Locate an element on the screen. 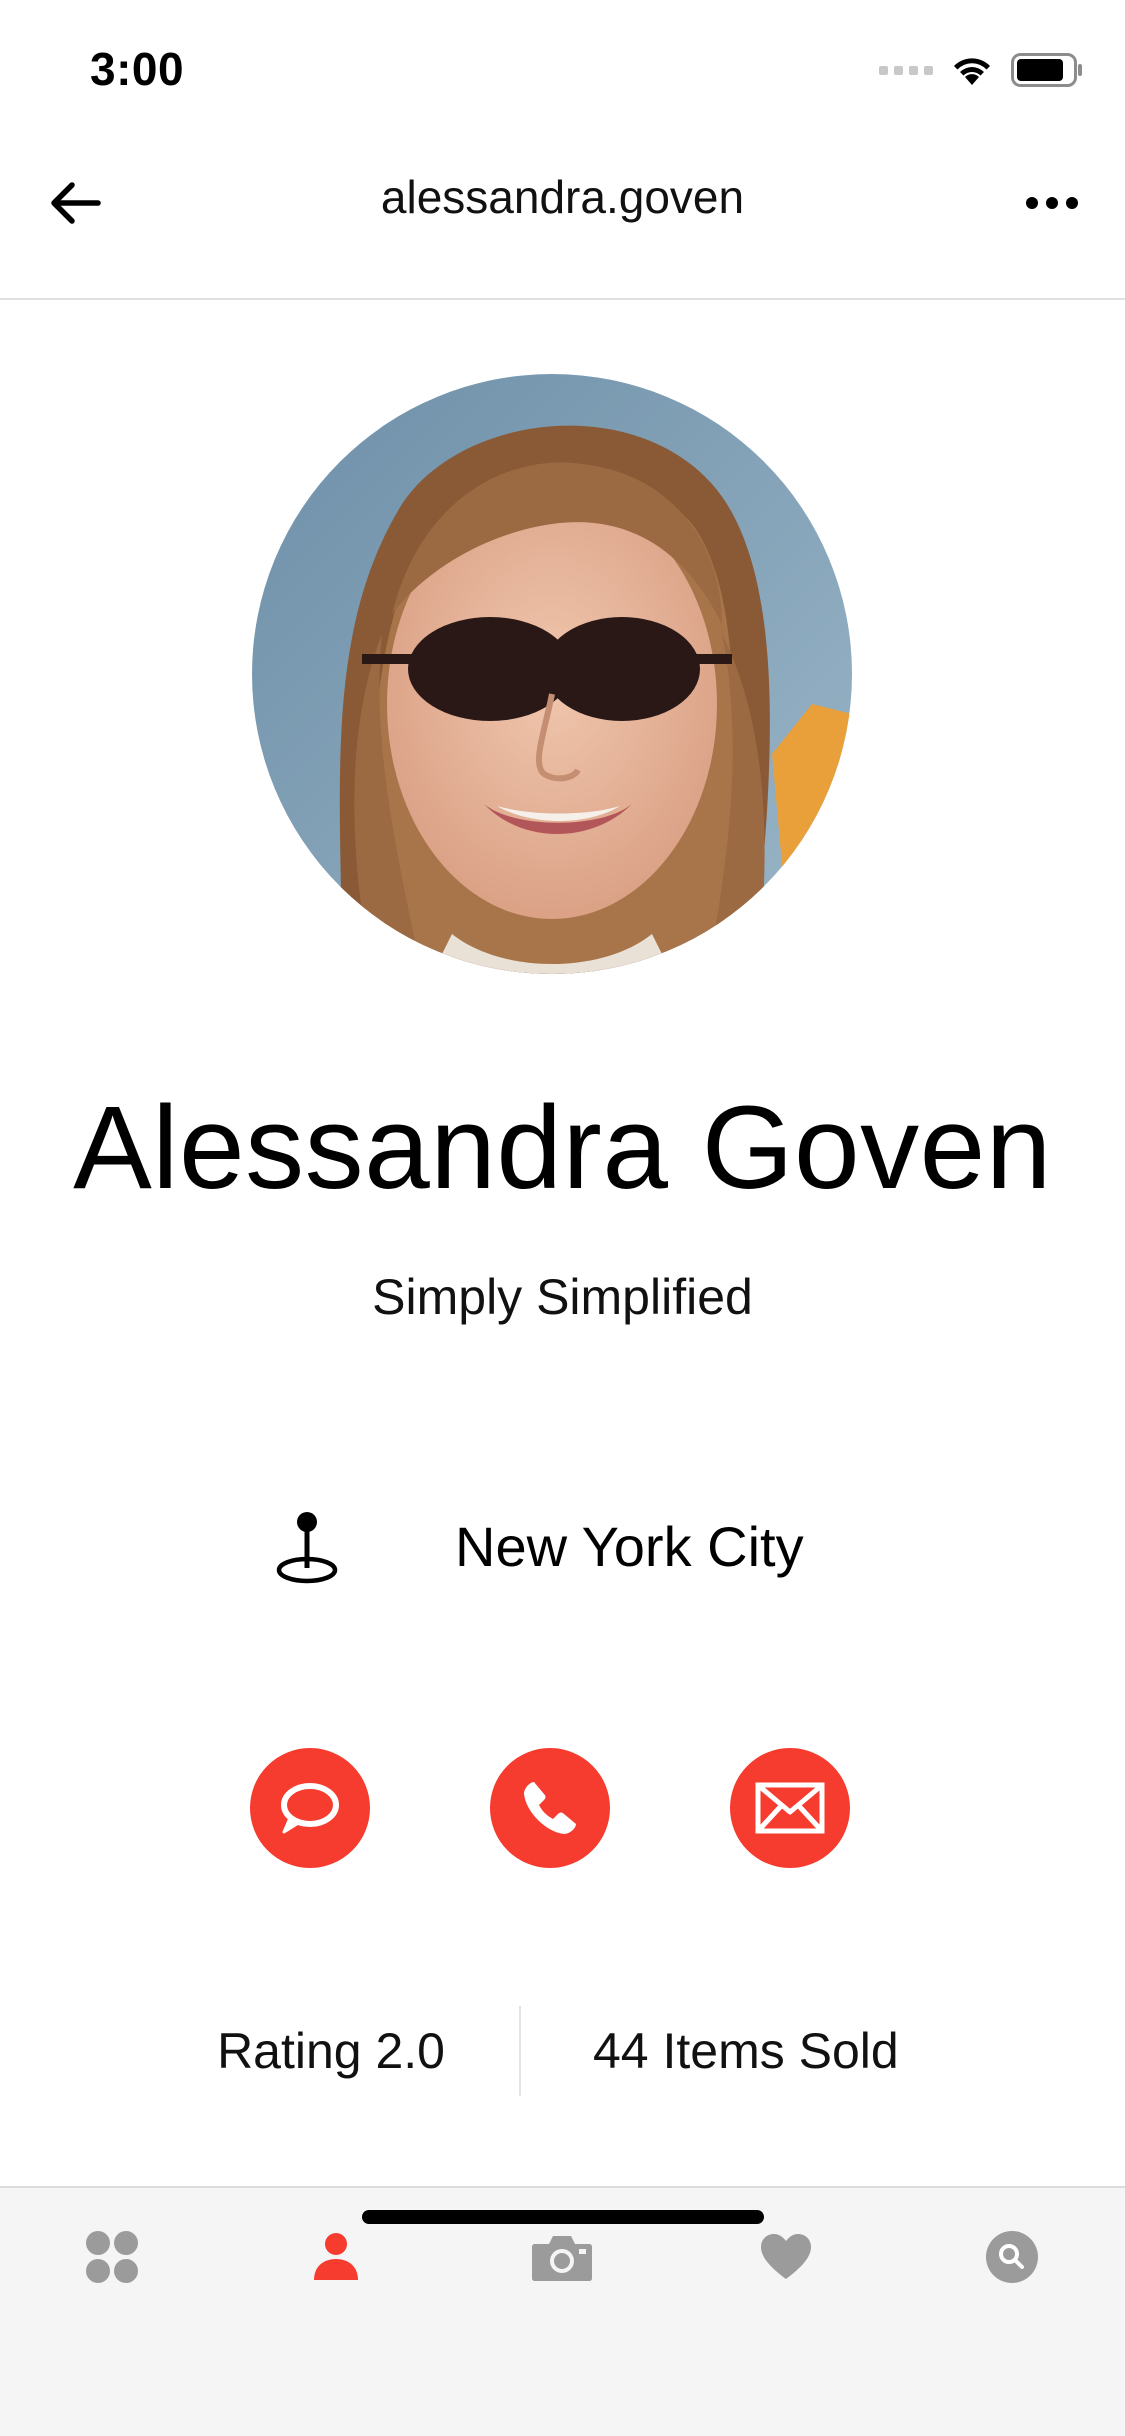  map-pin-icon is located at coordinates (307, 1548).